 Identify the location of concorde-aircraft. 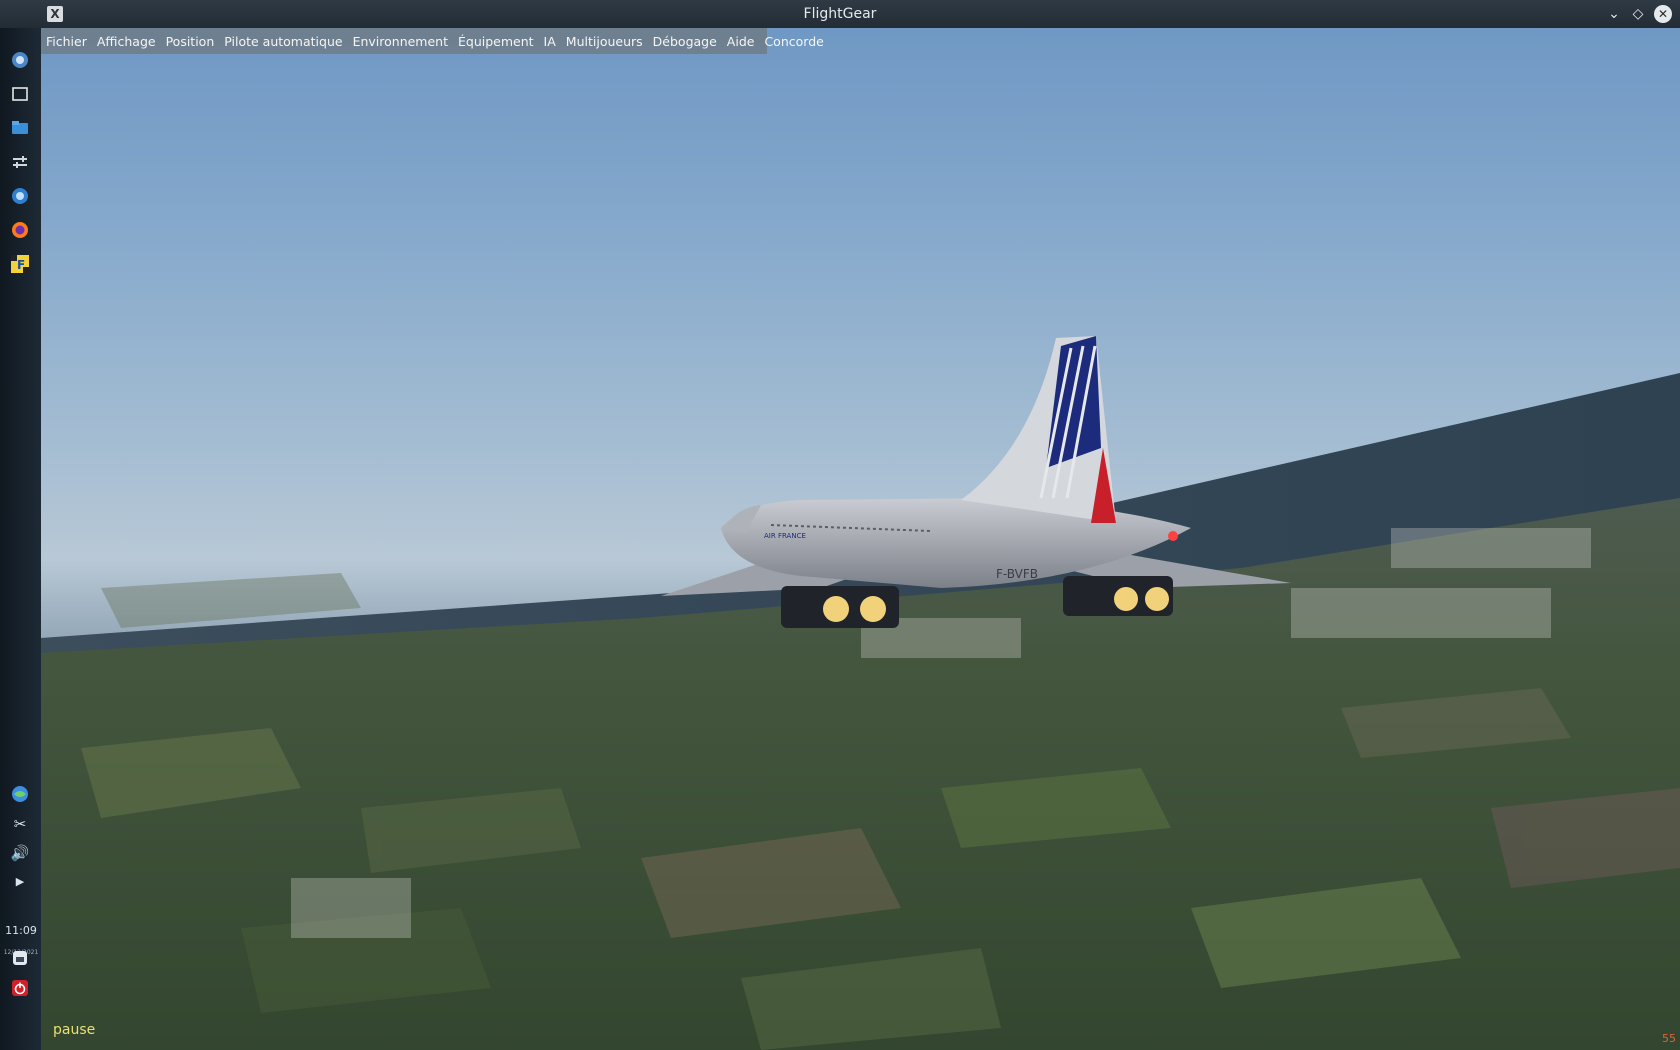
(976, 482).